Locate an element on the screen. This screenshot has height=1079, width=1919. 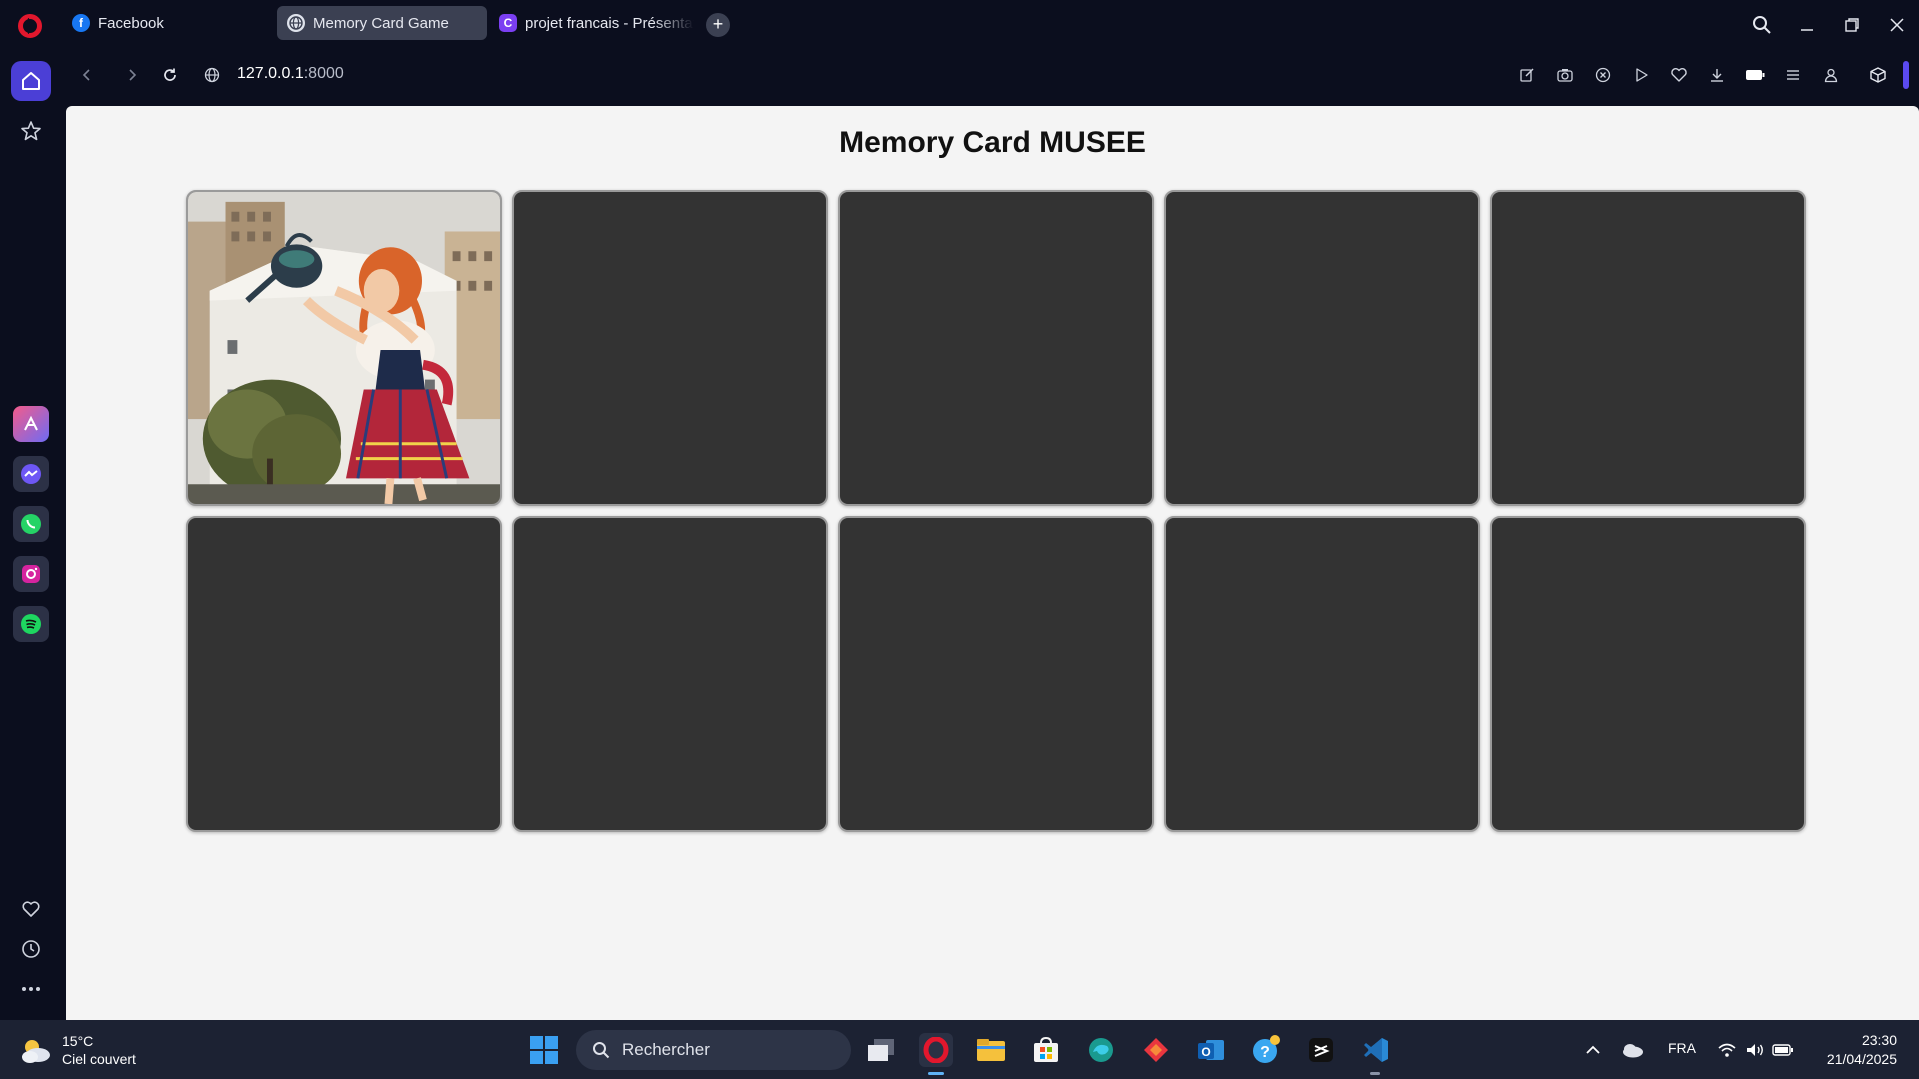
memory-card-revealed is located at coordinates (344, 348).